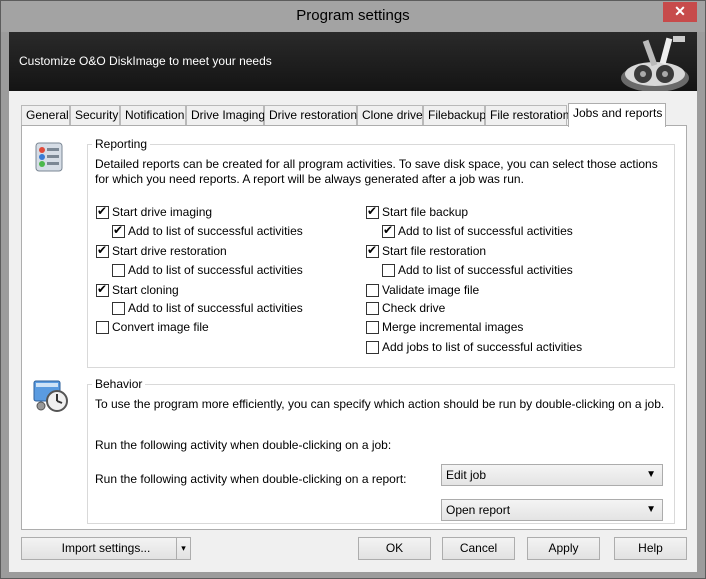 This screenshot has height=579, width=706. Describe the element at coordinates (527, 115) in the screenshot. I see `tab-file-restoration: File restoration` at that location.